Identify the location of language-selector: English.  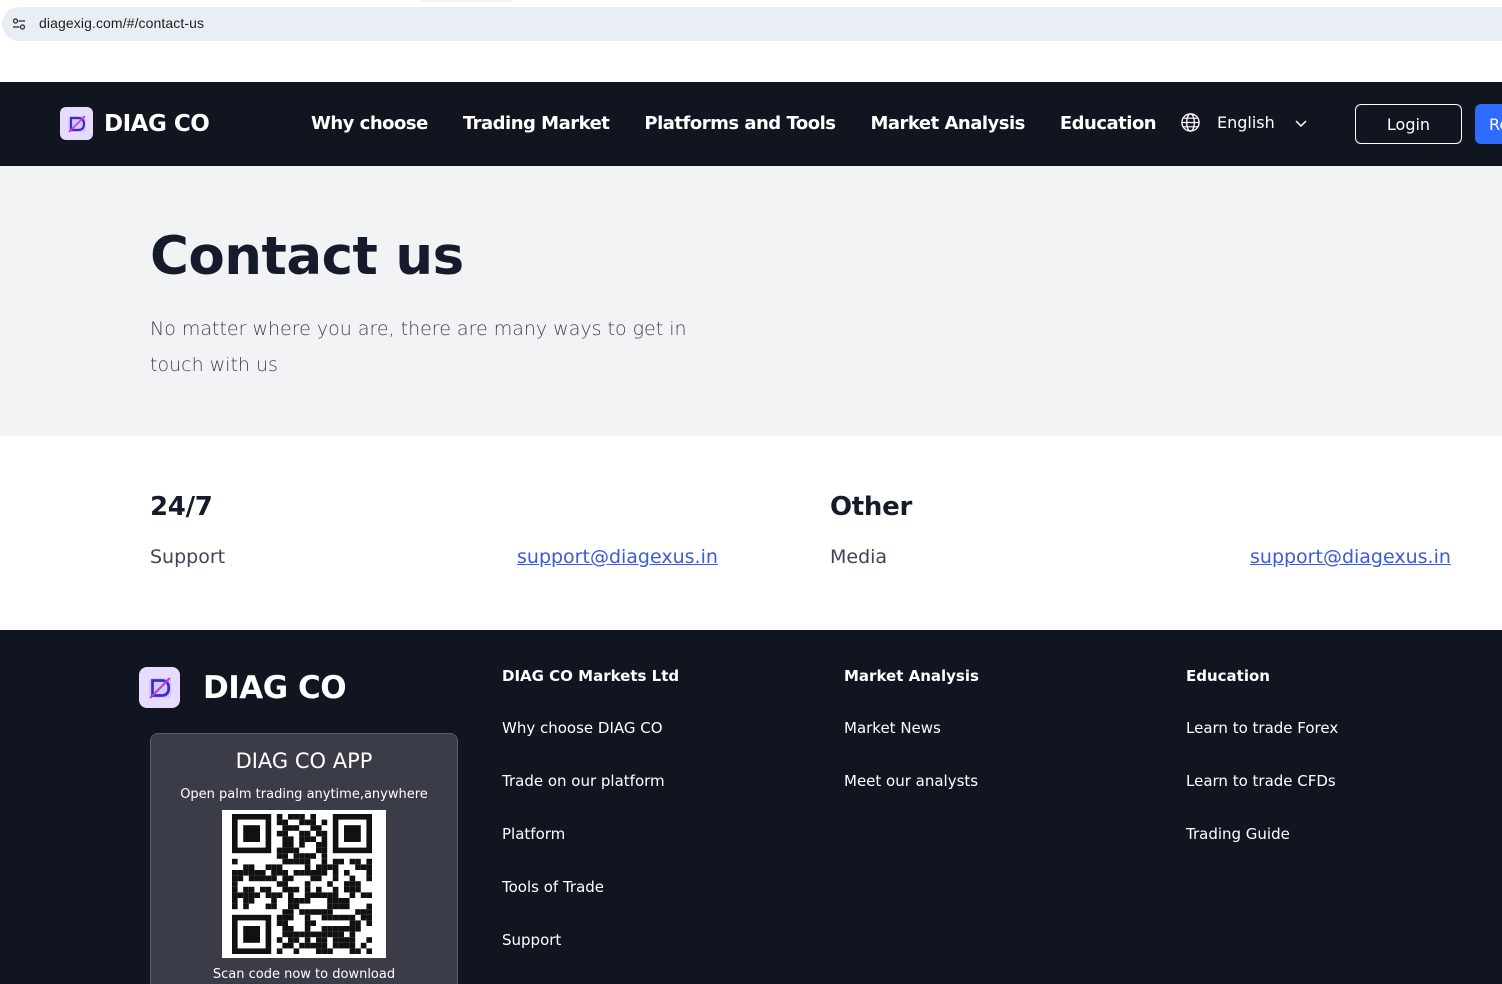
(1244, 122).